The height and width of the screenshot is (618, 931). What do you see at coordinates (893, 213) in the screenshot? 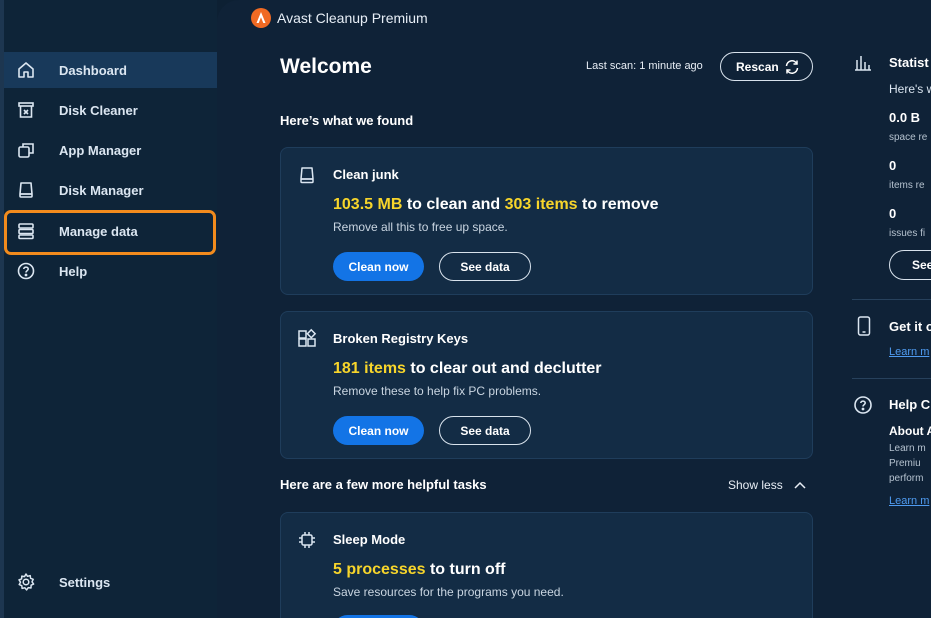
I see `stat-issues-value: 0` at bounding box center [893, 213].